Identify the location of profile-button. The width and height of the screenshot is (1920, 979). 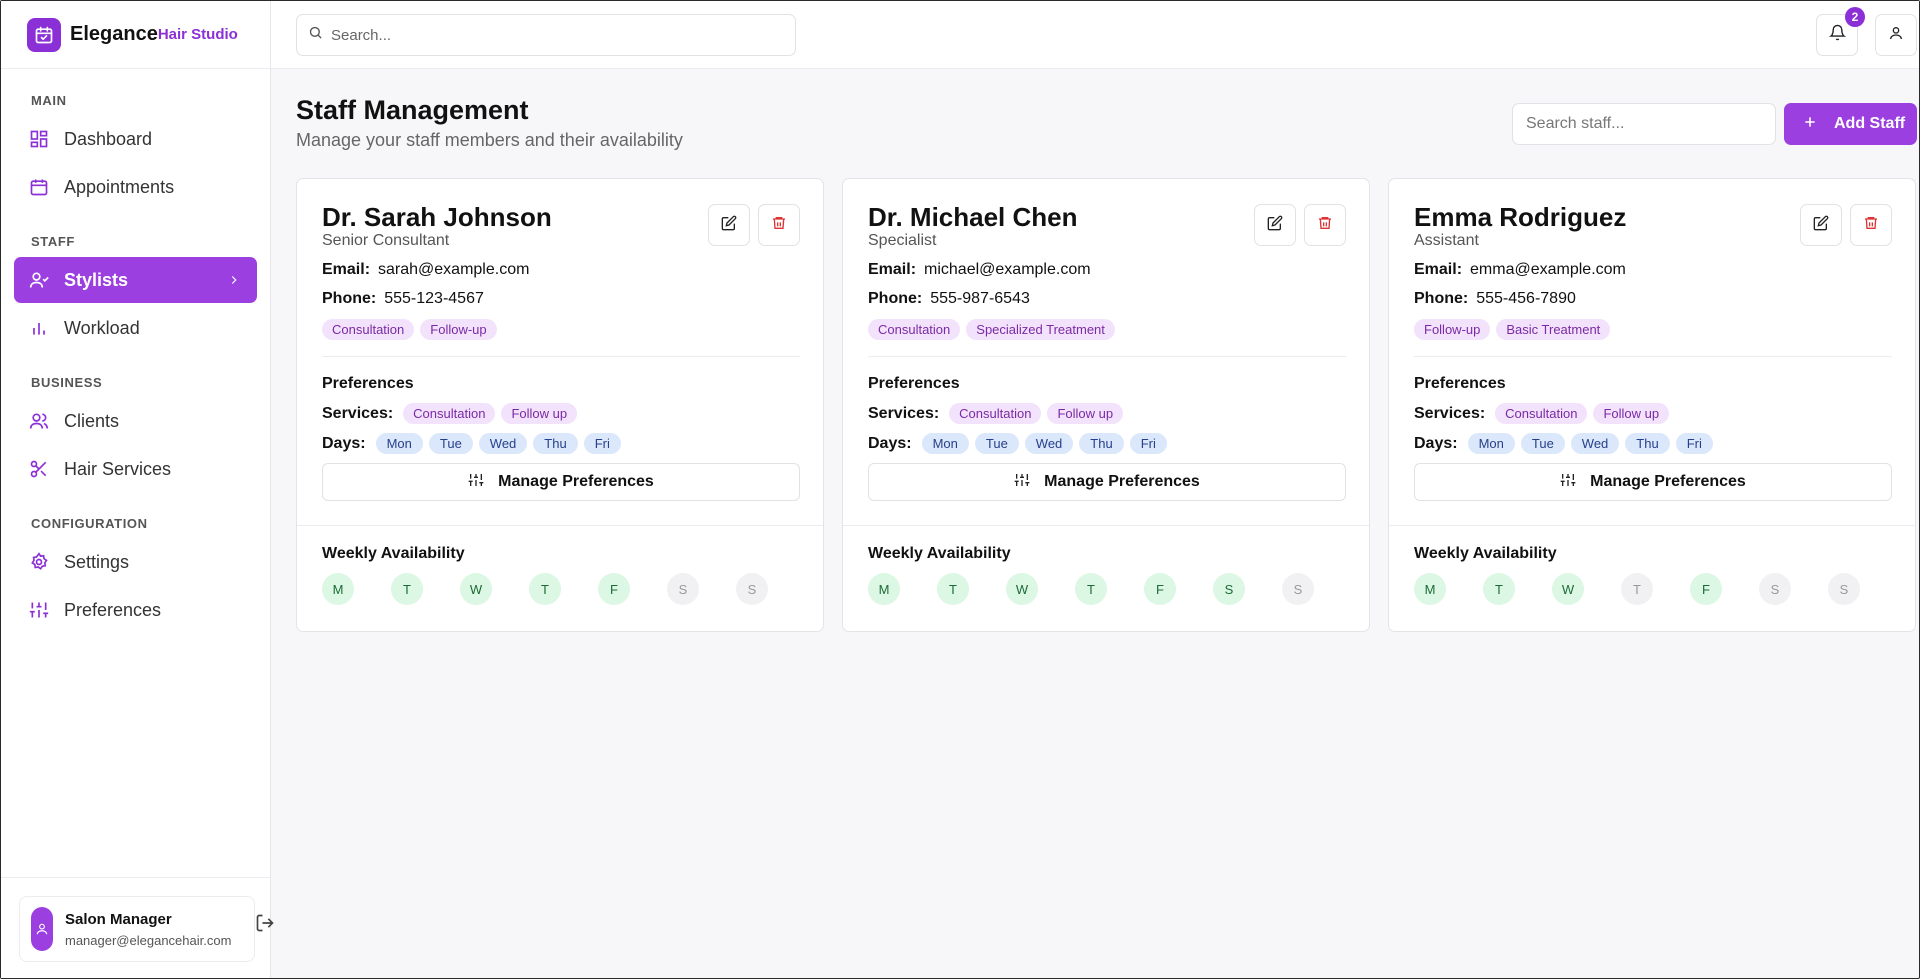
(1896, 35).